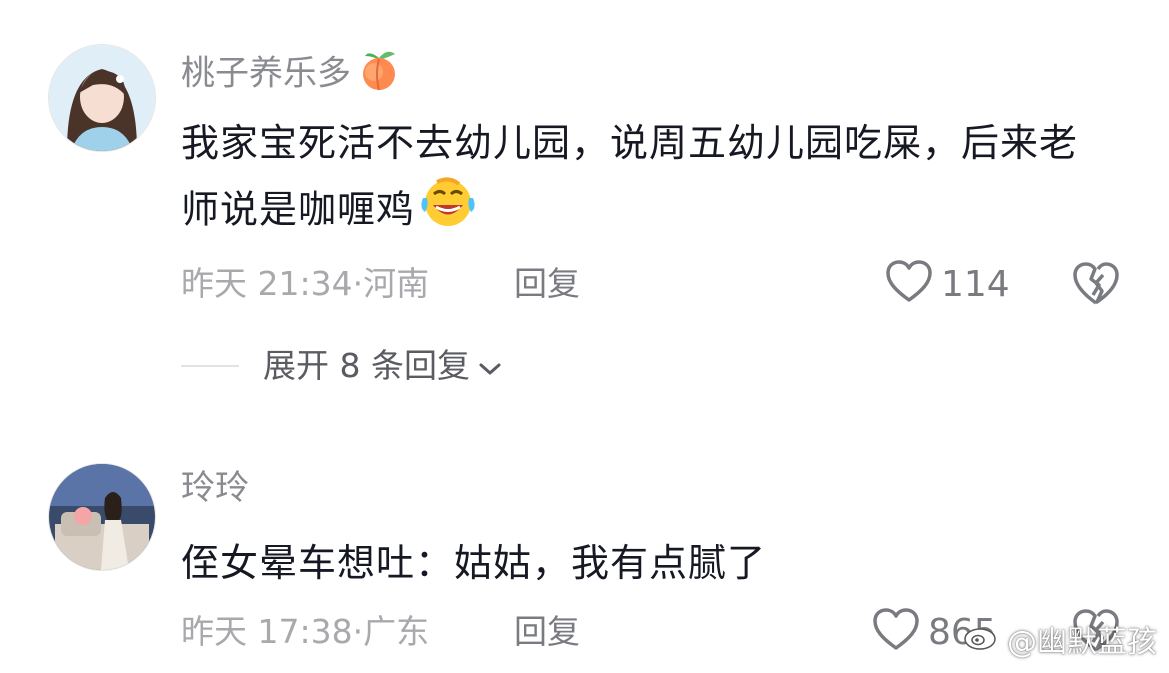  Describe the element at coordinates (267, 283) in the screenshot. I see `comment-time: 昨天 21:34` at that location.